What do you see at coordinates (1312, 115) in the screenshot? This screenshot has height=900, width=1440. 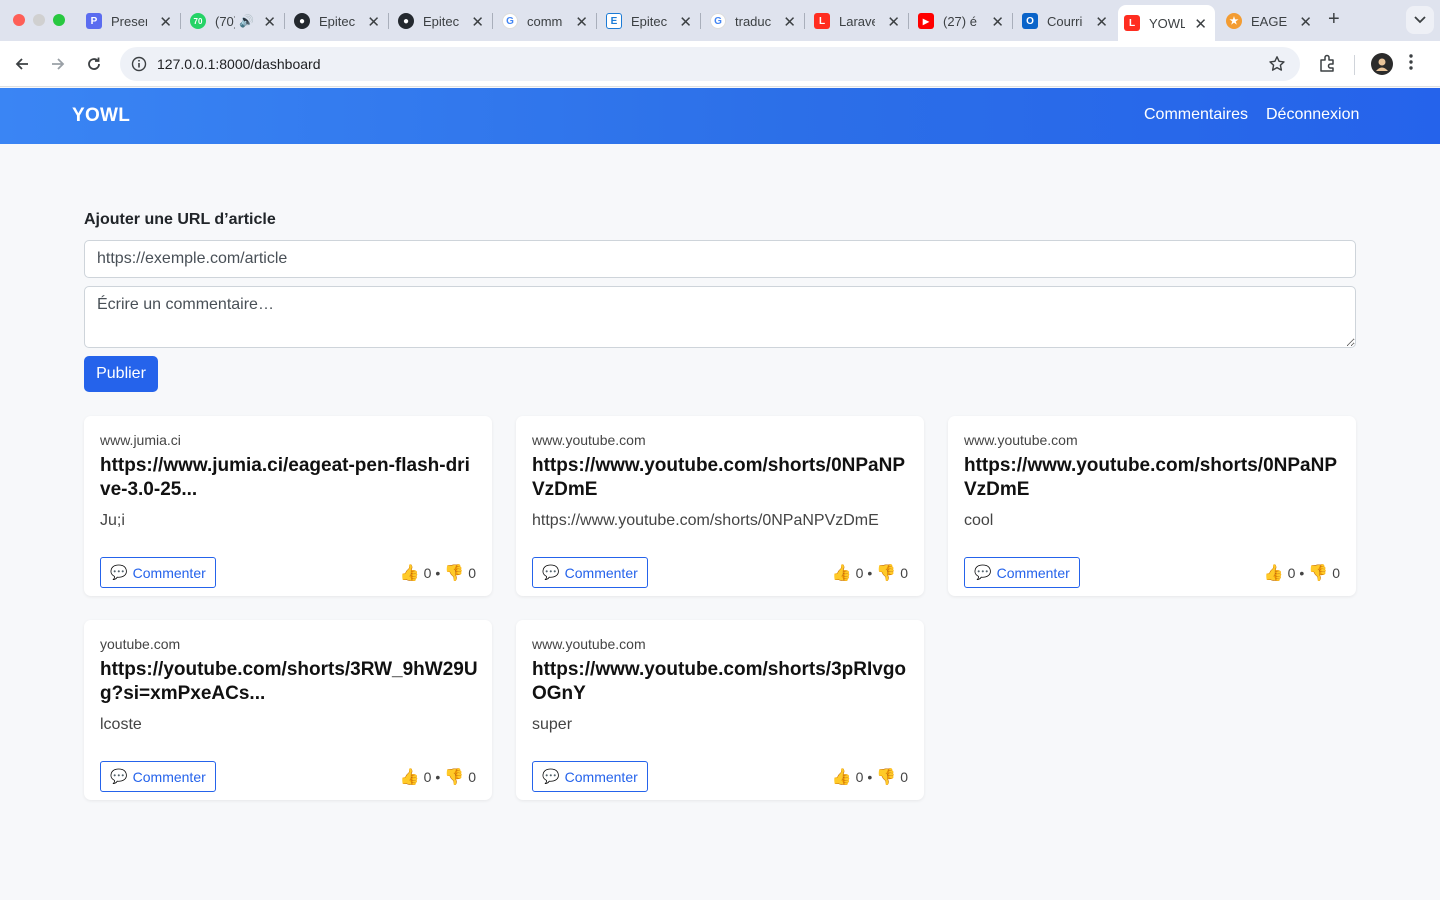 I see `nav-link-logout: Déconnexion` at bounding box center [1312, 115].